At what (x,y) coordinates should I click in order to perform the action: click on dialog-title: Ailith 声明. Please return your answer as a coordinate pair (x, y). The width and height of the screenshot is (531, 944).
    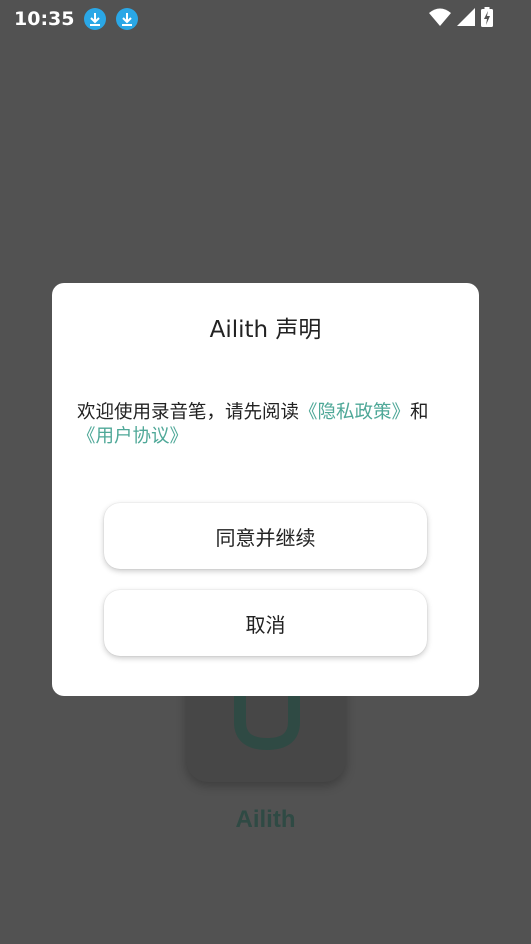
    Looking at the image, I should click on (265, 330).